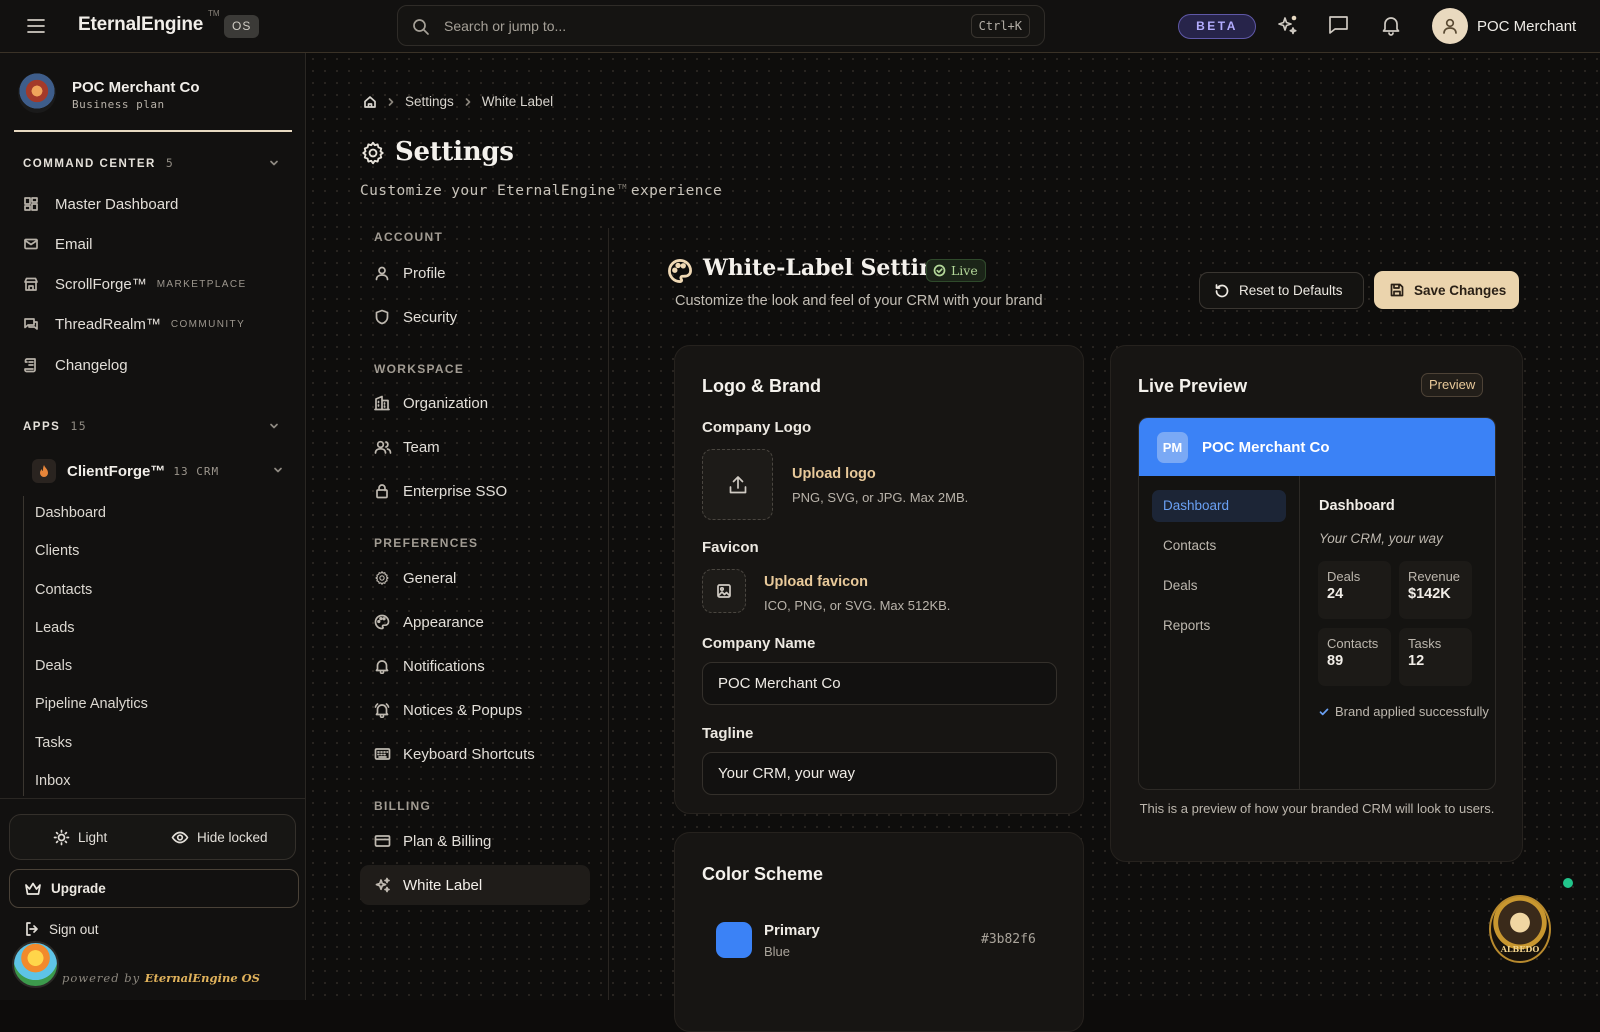 The width and height of the screenshot is (1600, 1032). Describe the element at coordinates (1434, 576) in the screenshot. I see `stat-label: Revenue` at that location.